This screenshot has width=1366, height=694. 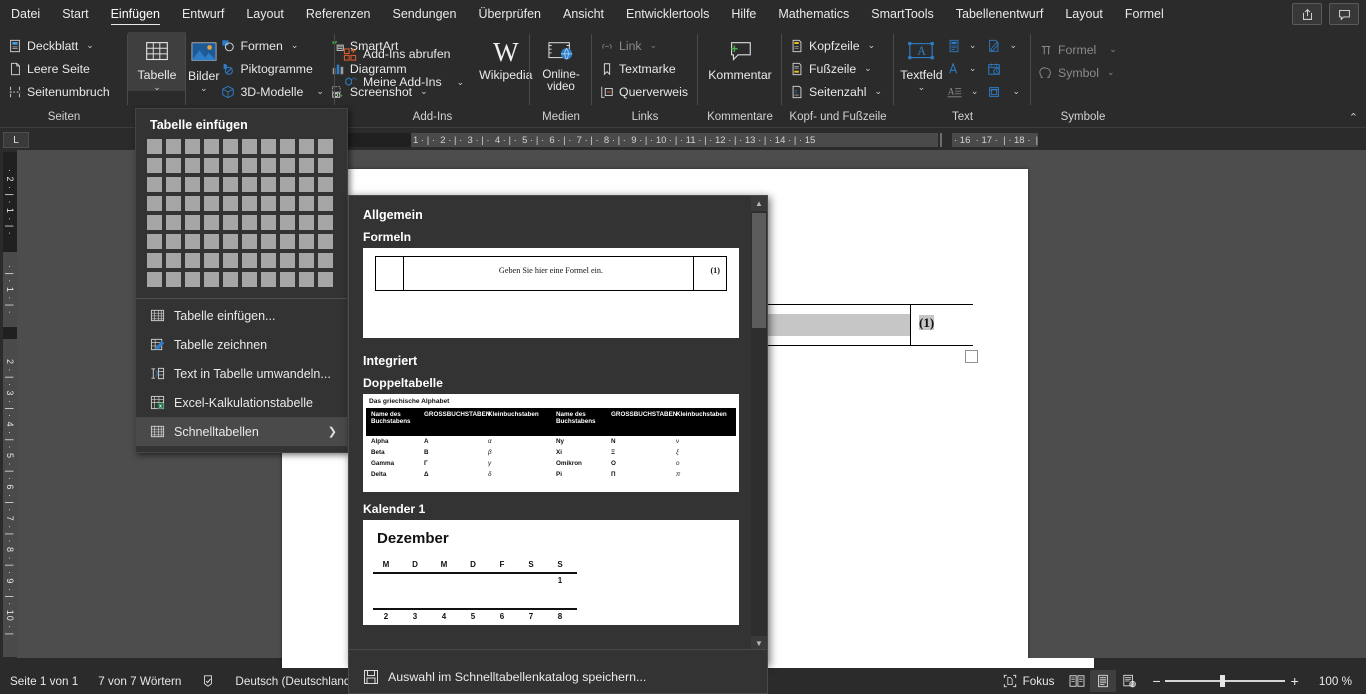 What do you see at coordinates (241, 213) in the screenshot?
I see `table-size-grid` at bounding box center [241, 213].